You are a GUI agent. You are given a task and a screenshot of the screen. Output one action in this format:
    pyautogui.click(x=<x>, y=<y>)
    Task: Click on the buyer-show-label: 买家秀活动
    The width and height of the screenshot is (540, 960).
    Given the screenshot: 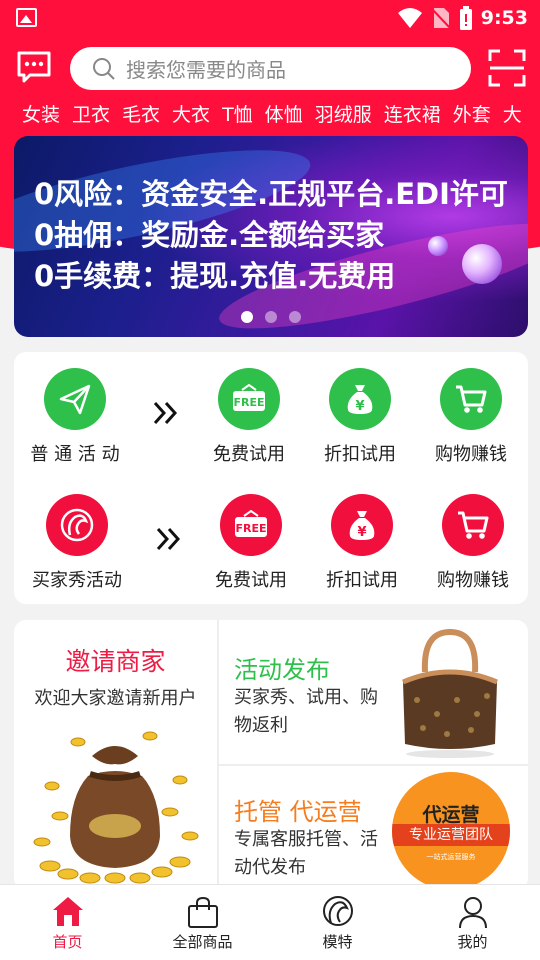 What is the action you would take?
    pyautogui.click(x=77, y=580)
    